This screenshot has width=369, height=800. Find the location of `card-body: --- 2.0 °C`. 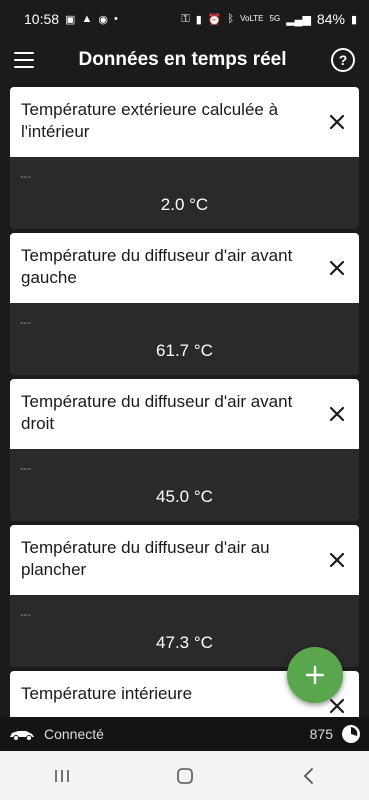

card-body: --- 2.0 °C is located at coordinates (184, 193).